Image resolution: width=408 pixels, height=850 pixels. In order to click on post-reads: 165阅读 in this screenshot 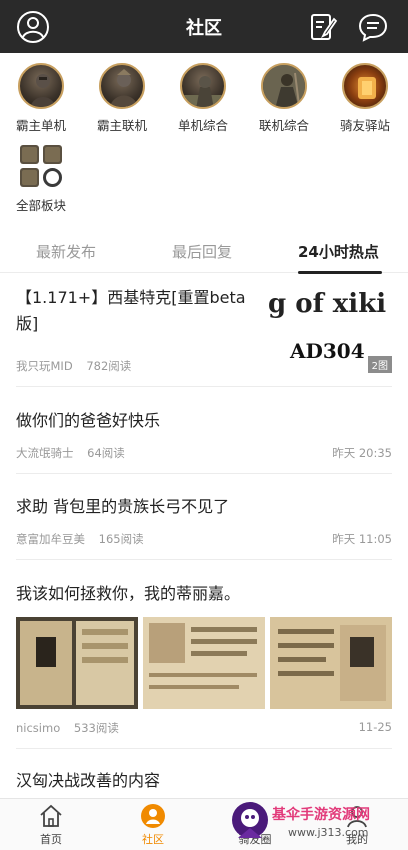, I will do `click(121, 539)`.